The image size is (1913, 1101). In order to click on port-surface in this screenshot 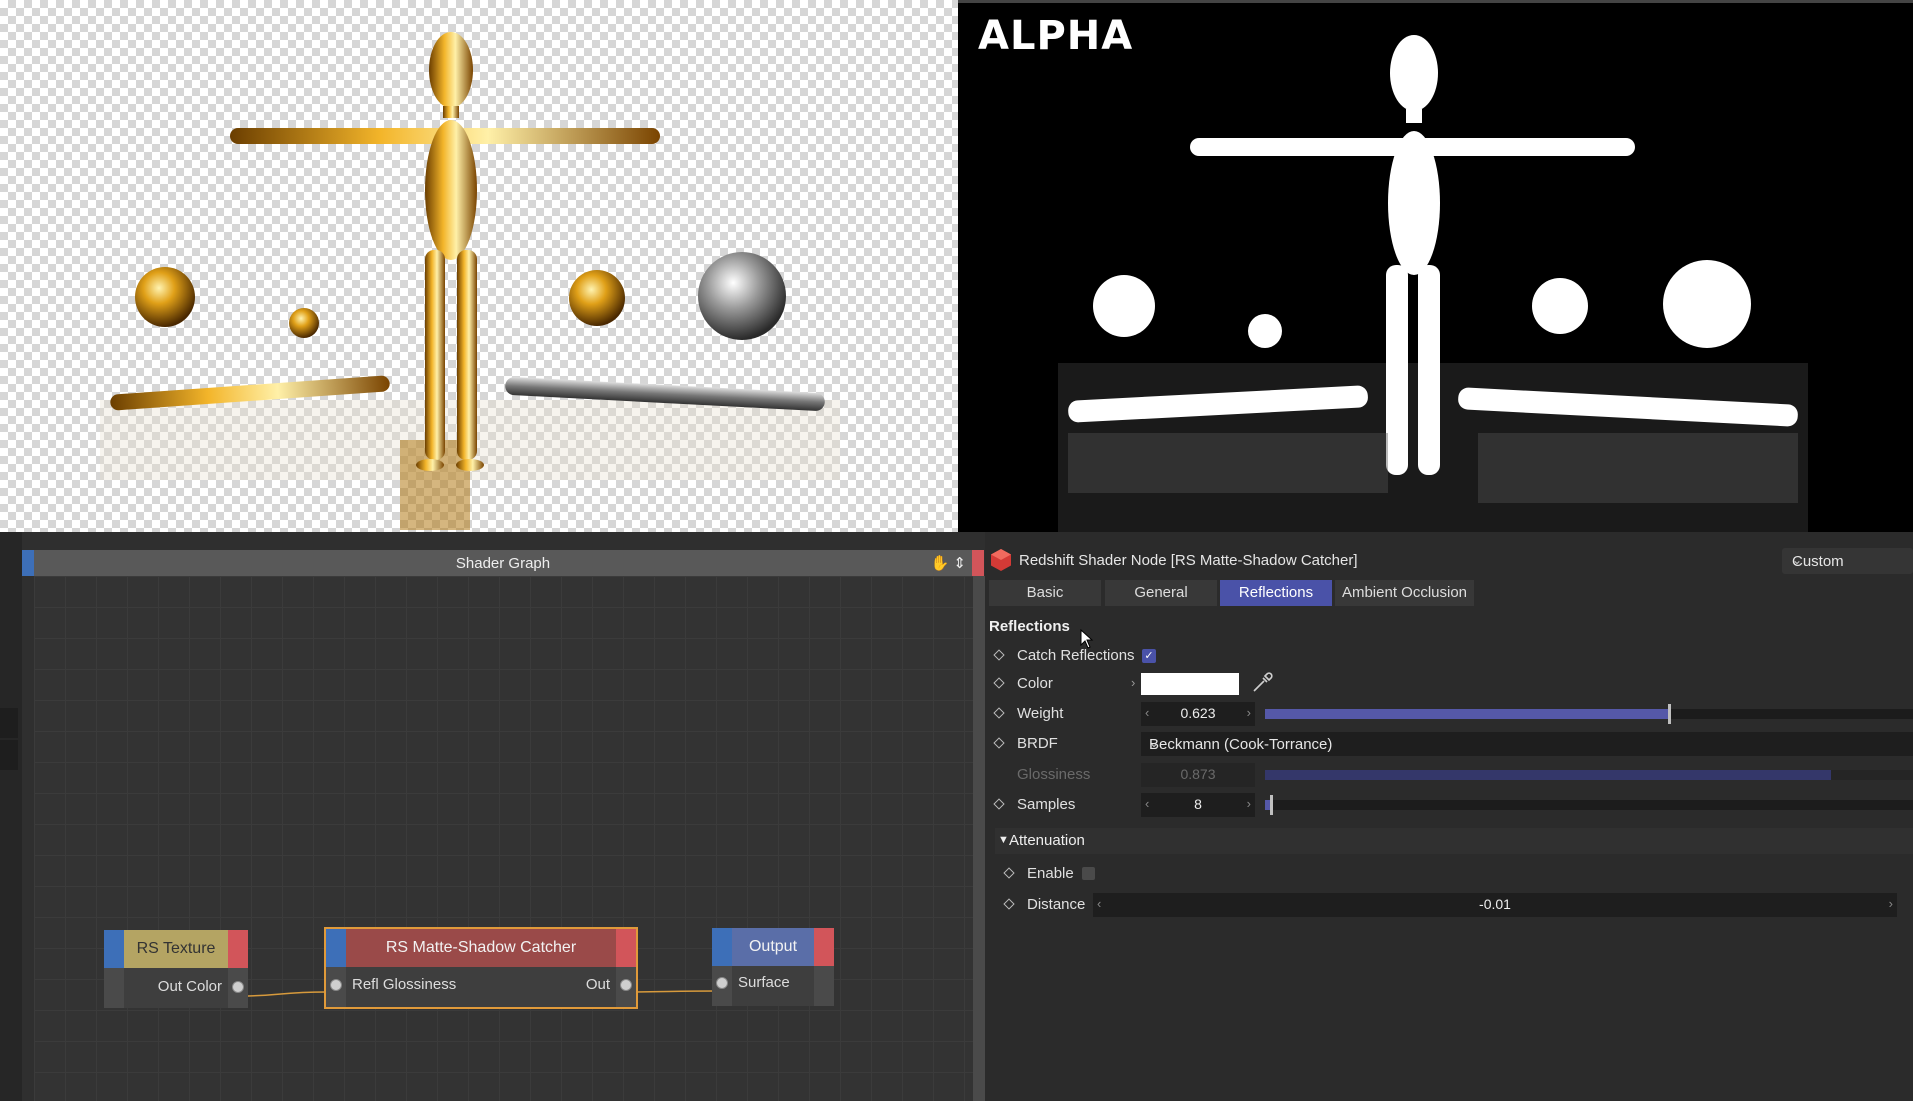, I will do `click(722, 983)`.